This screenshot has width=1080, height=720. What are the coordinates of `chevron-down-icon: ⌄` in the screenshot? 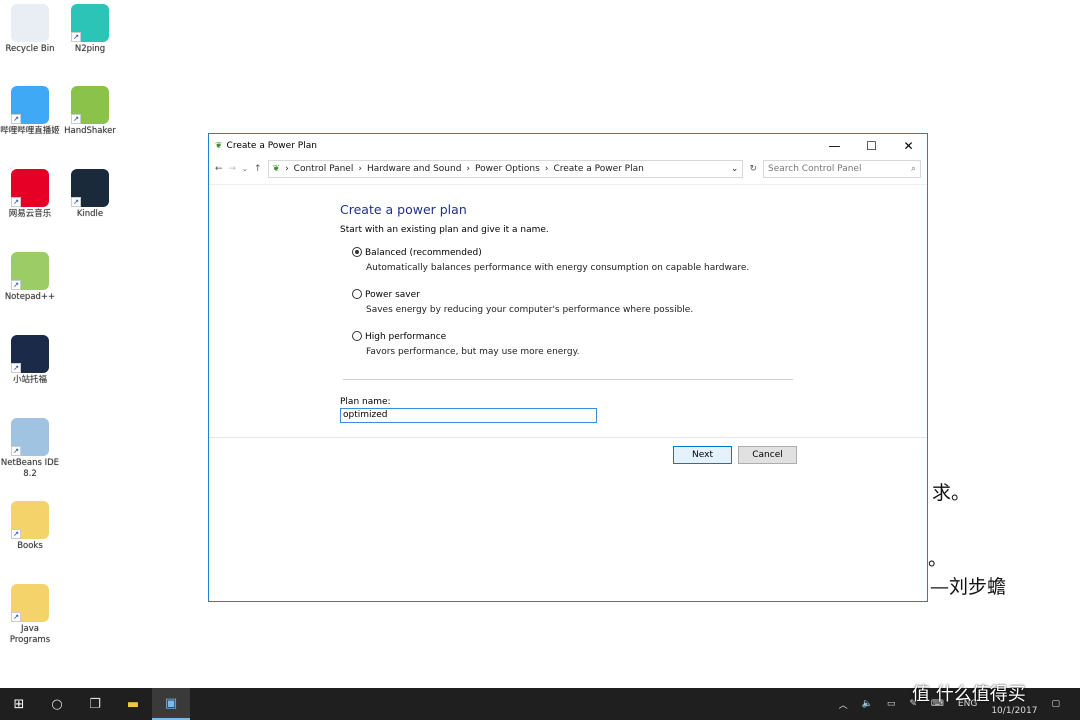 It's located at (735, 169).